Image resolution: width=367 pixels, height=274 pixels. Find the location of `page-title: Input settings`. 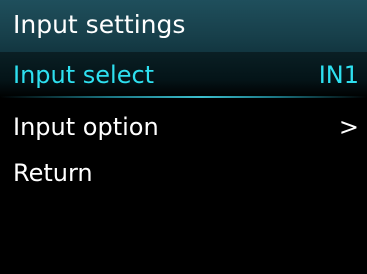

page-title: Input settings is located at coordinates (99, 24).